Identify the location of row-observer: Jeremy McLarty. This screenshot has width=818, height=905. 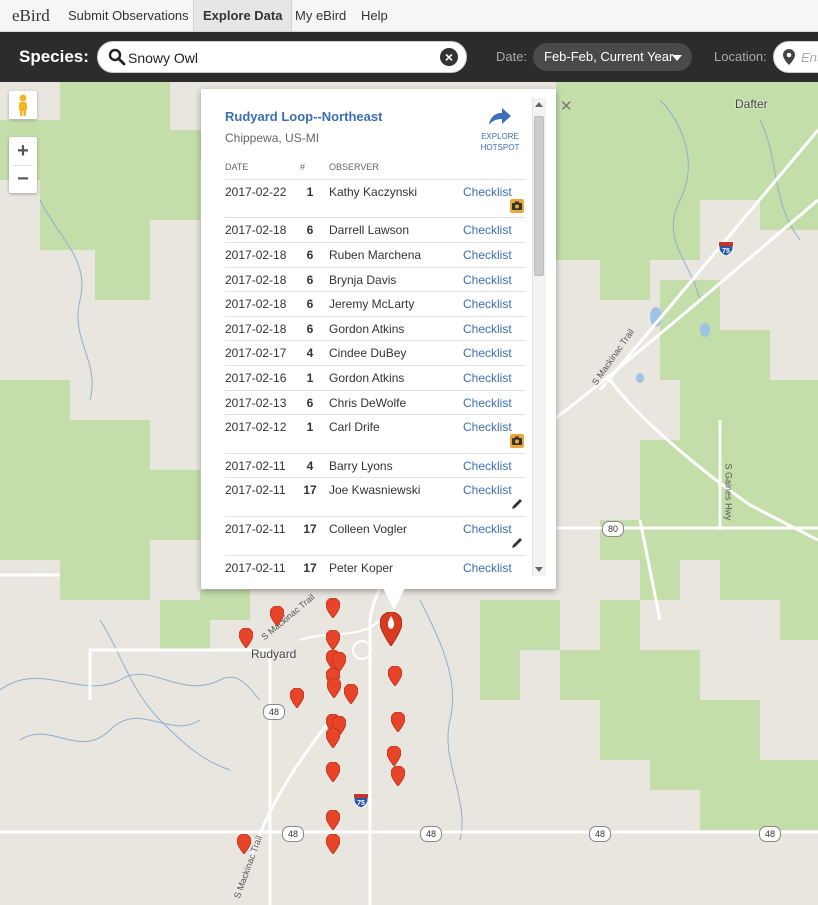
(372, 304).